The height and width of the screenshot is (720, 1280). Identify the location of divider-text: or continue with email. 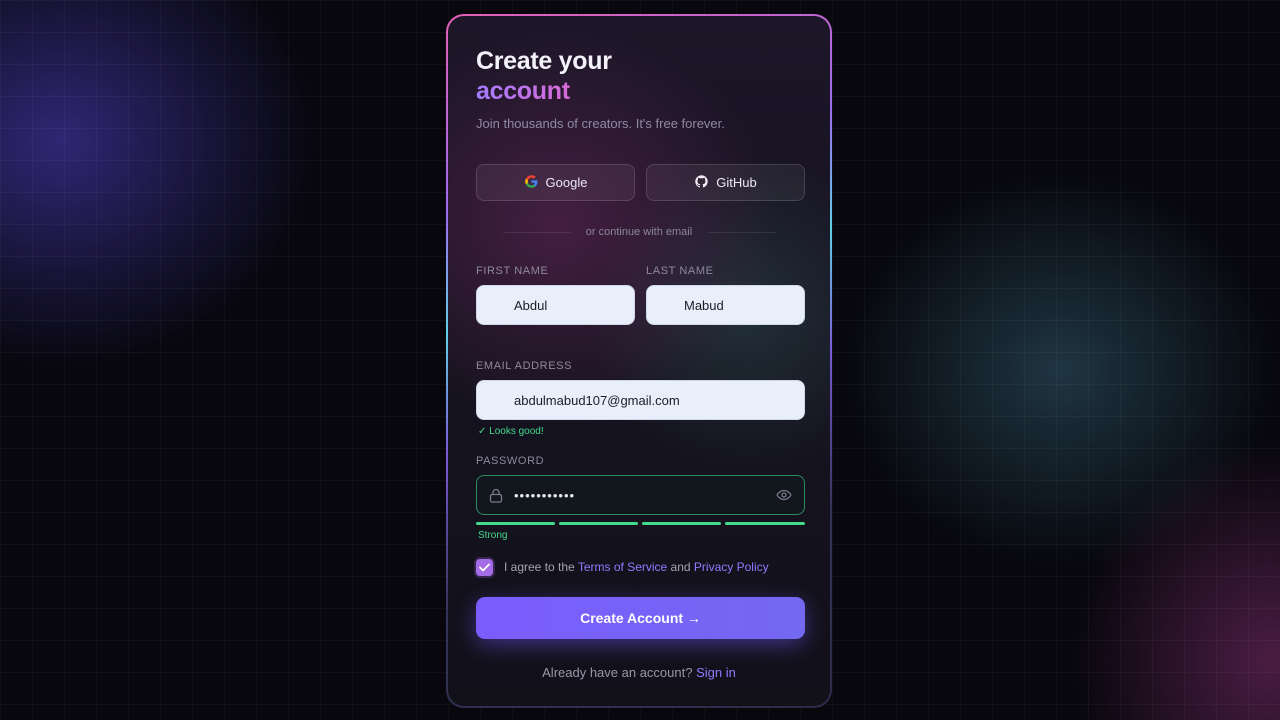
(639, 232).